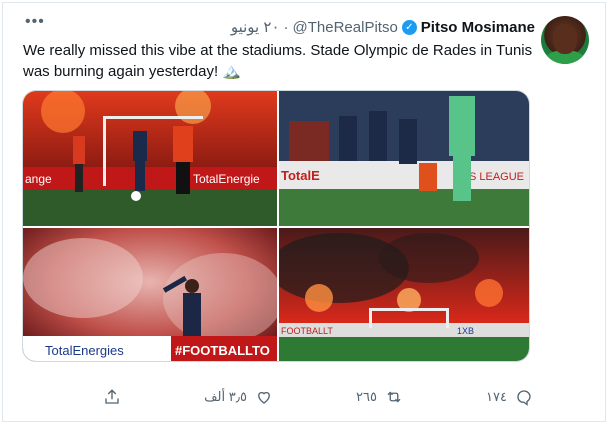  Describe the element at coordinates (496, 177) in the screenshot. I see `ad-board-text-right: S LEAGUE` at that location.